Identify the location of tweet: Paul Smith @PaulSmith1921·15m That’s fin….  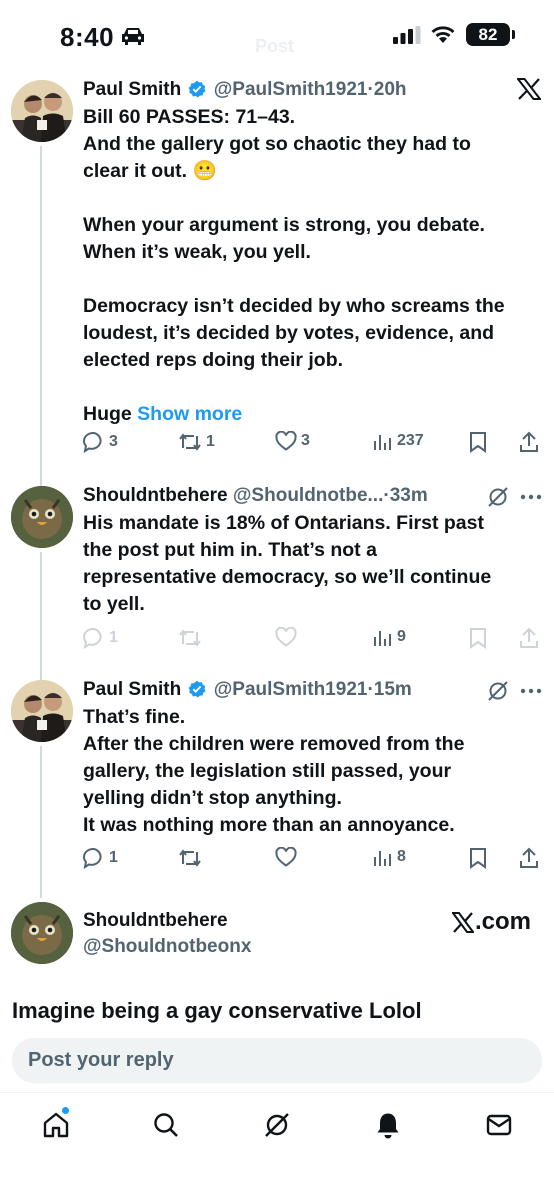
(313, 758).